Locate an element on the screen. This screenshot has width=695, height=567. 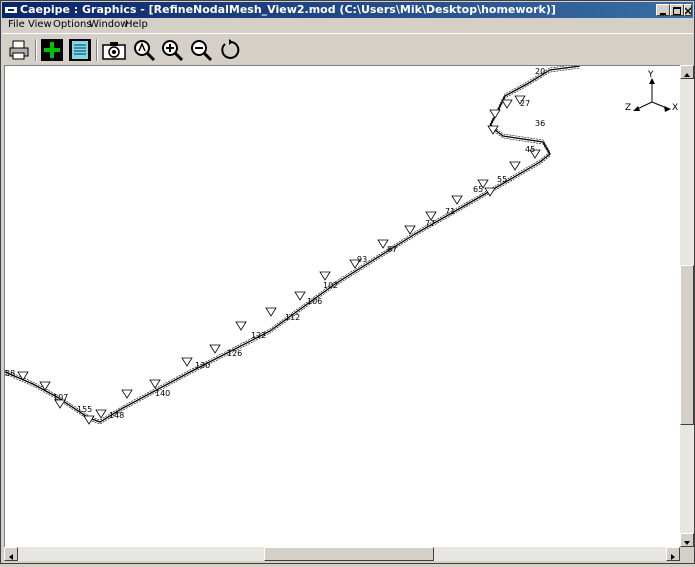
node-label: 102 is located at coordinates (330, 285).